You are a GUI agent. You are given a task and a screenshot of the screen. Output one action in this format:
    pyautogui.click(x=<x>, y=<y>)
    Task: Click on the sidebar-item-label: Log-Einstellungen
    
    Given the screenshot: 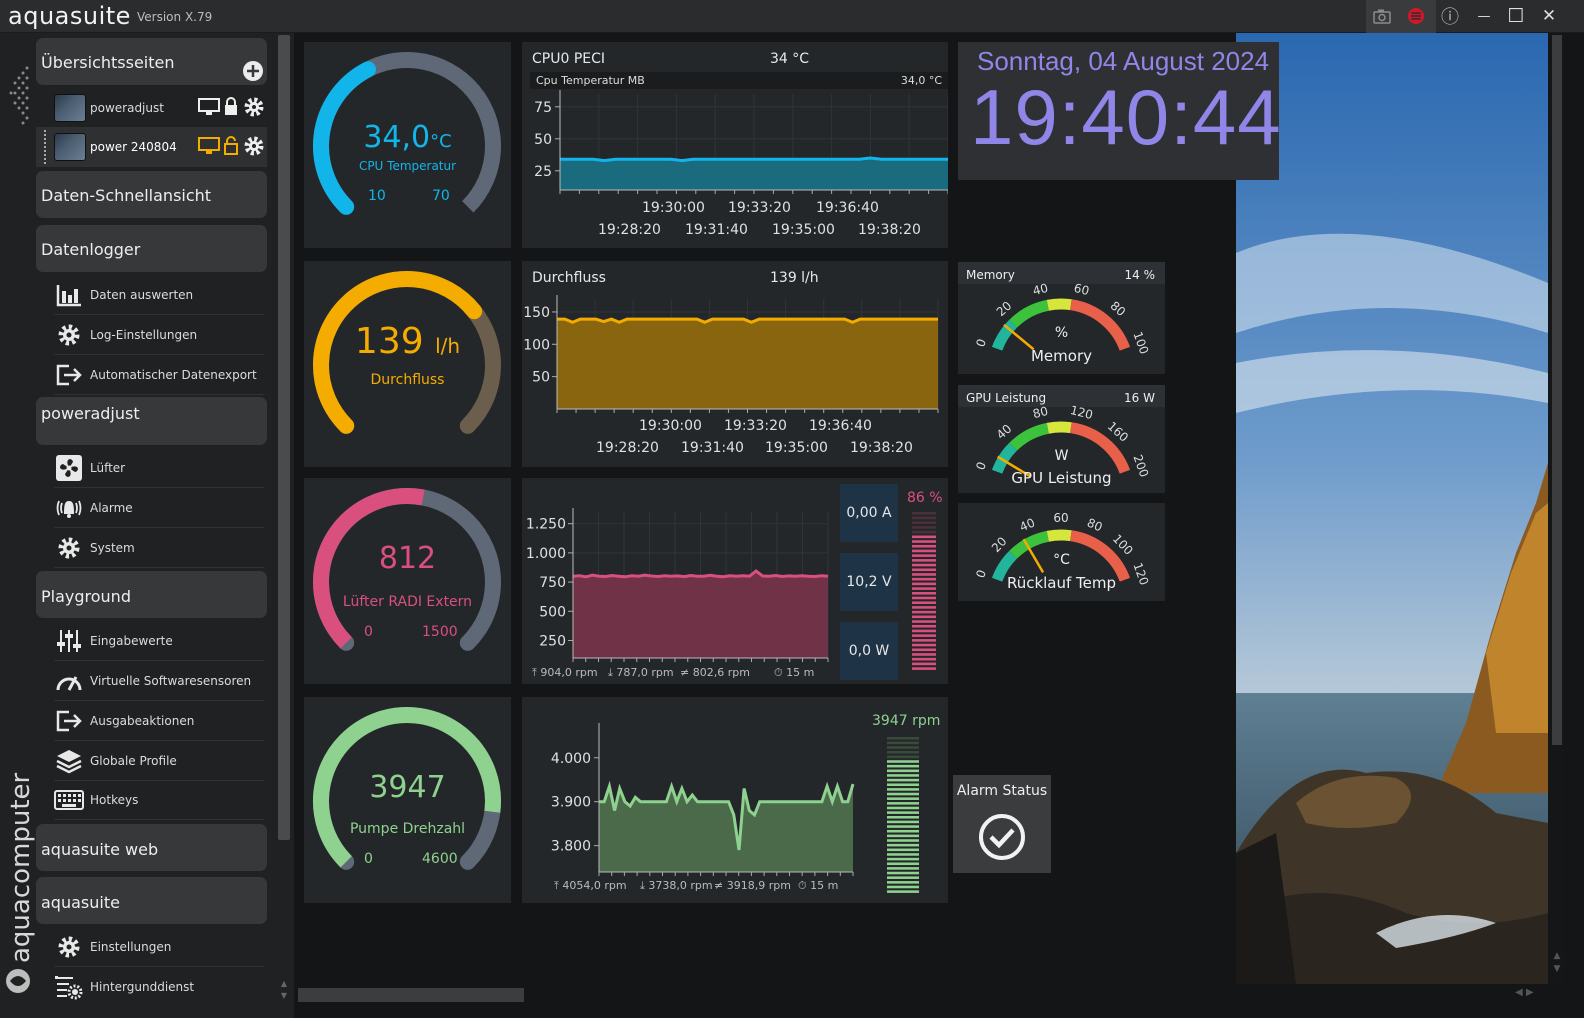 What is the action you would take?
    pyautogui.click(x=144, y=334)
    